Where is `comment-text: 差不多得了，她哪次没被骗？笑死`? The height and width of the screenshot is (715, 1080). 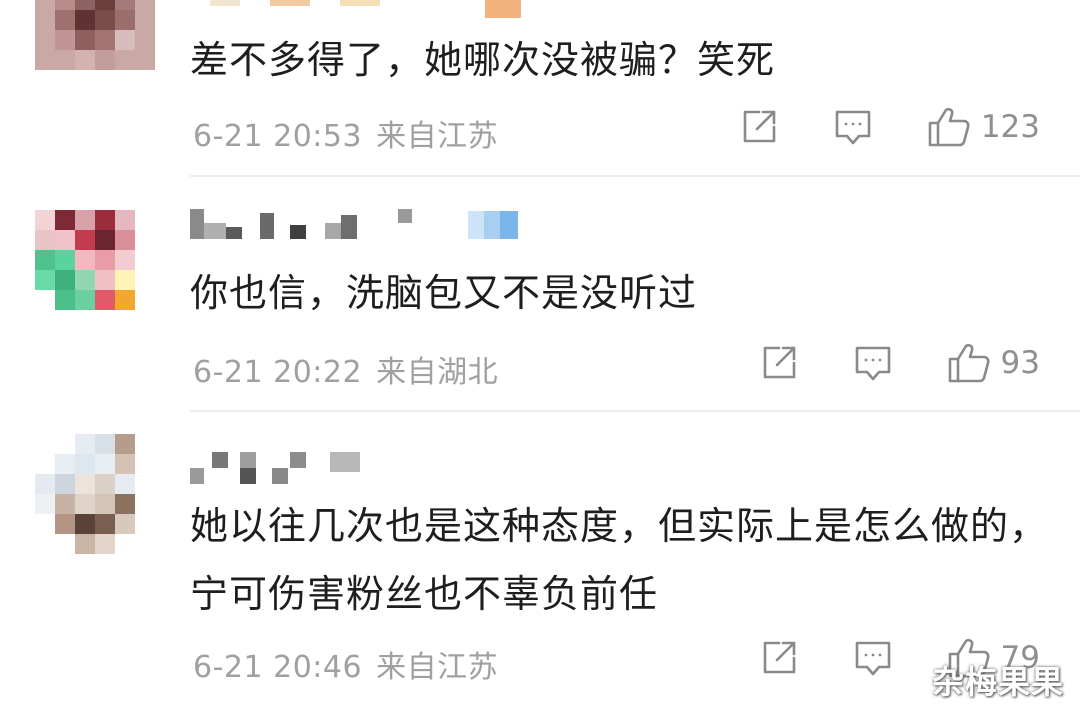
comment-text: 差不多得了，她哪次没被骗？笑死 is located at coordinates (483, 60).